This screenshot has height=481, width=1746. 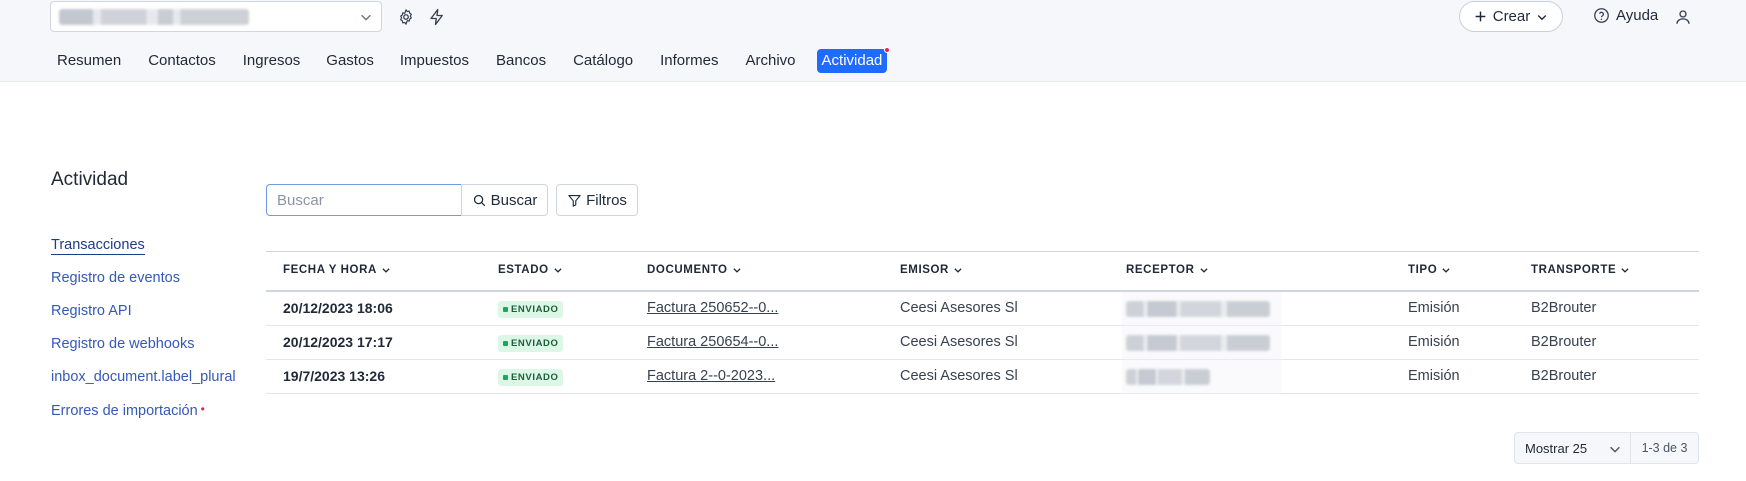 What do you see at coordinates (770, 61) in the screenshot?
I see `nav-item-archivo: Archivo` at bounding box center [770, 61].